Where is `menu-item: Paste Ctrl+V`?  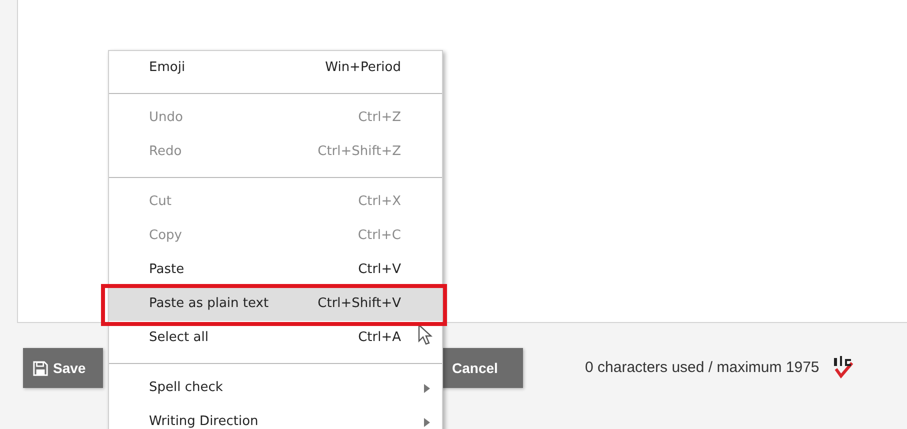 menu-item: Paste Ctrl+V is located at coordinates (275, 270).